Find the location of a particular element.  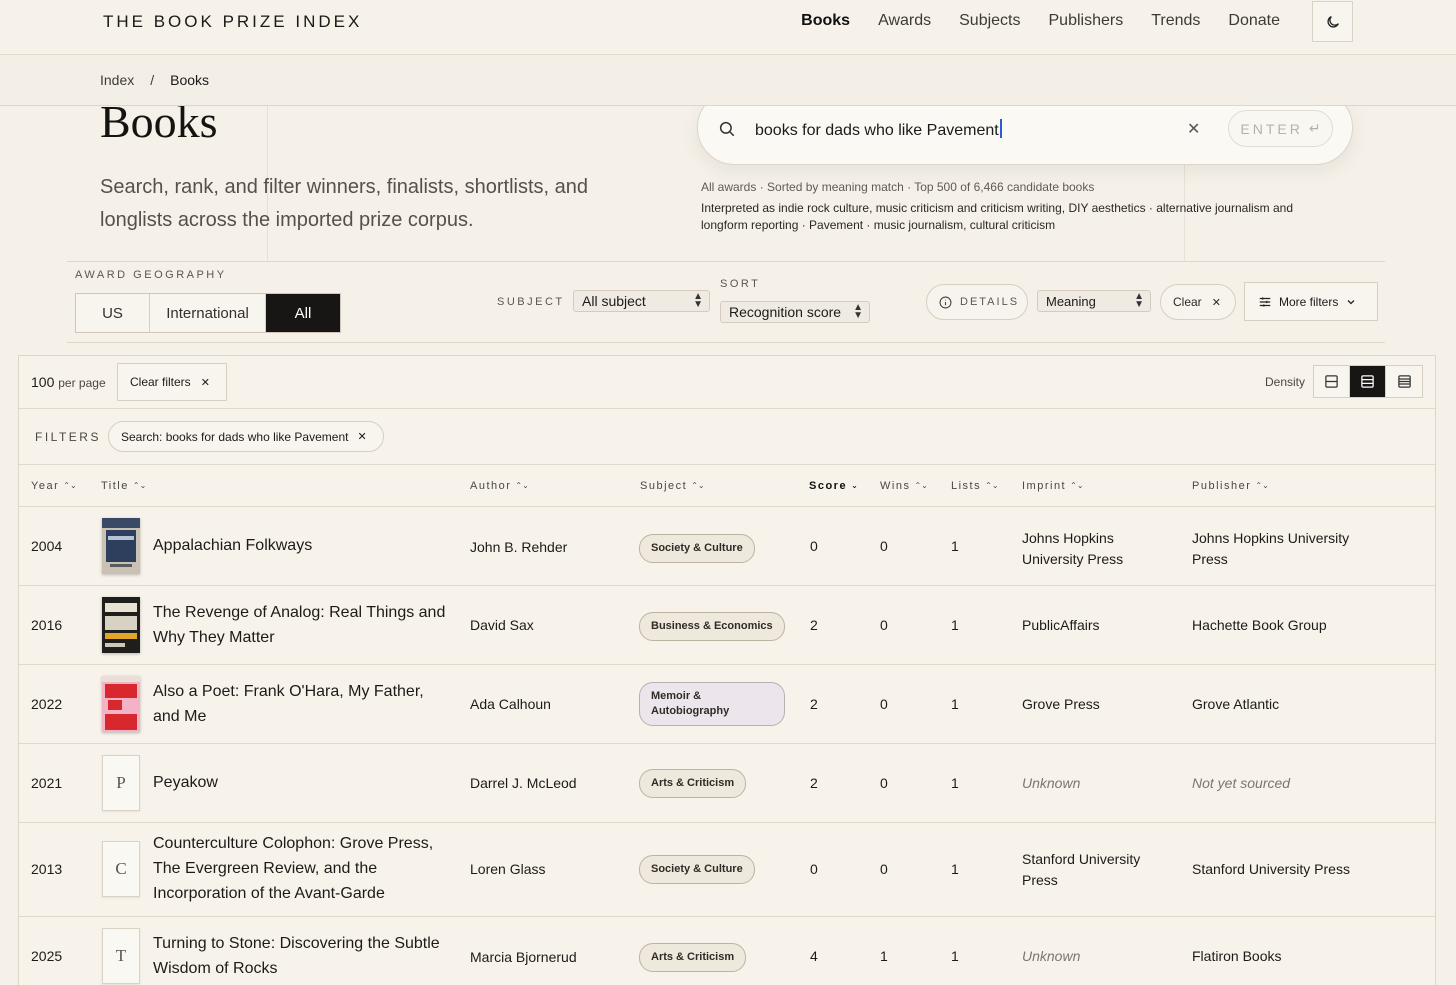

sort-select-value: Recognition score is located at coordinates (785, 312).